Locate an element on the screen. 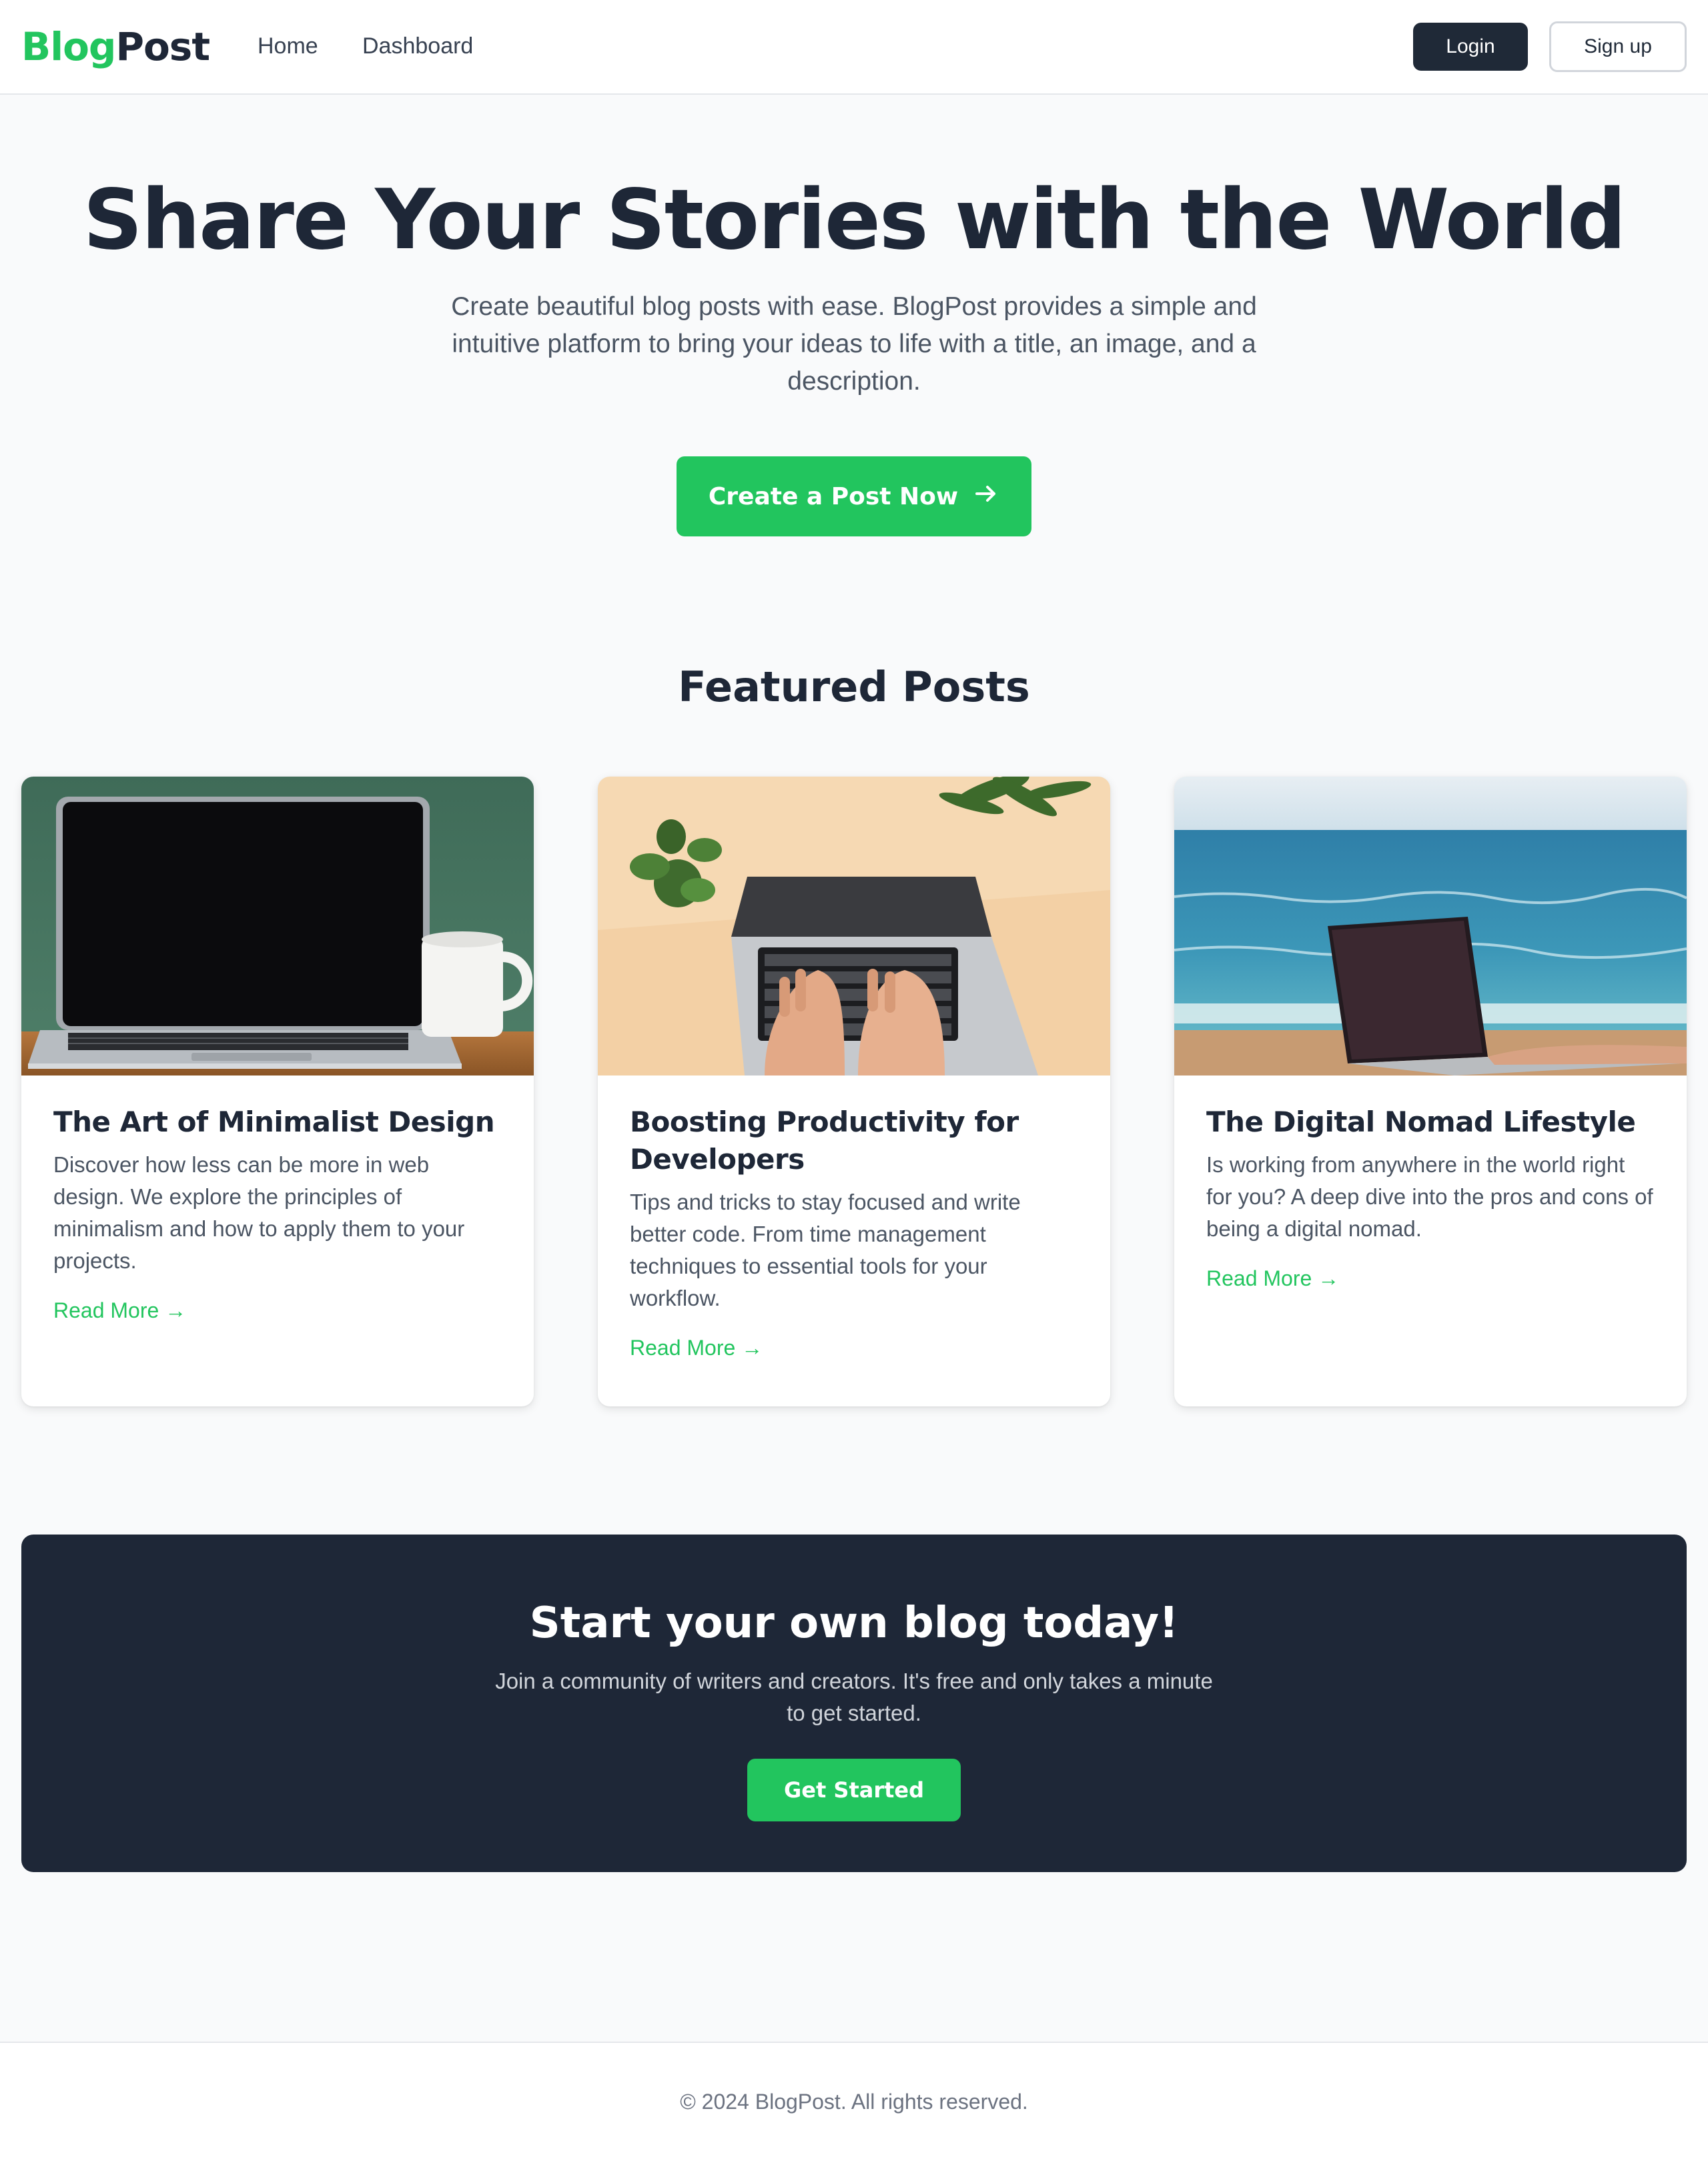 Image resolution: width=1708 pixels, height=2159 pixels. login-button: Login is located at coordinates (1471, 47).